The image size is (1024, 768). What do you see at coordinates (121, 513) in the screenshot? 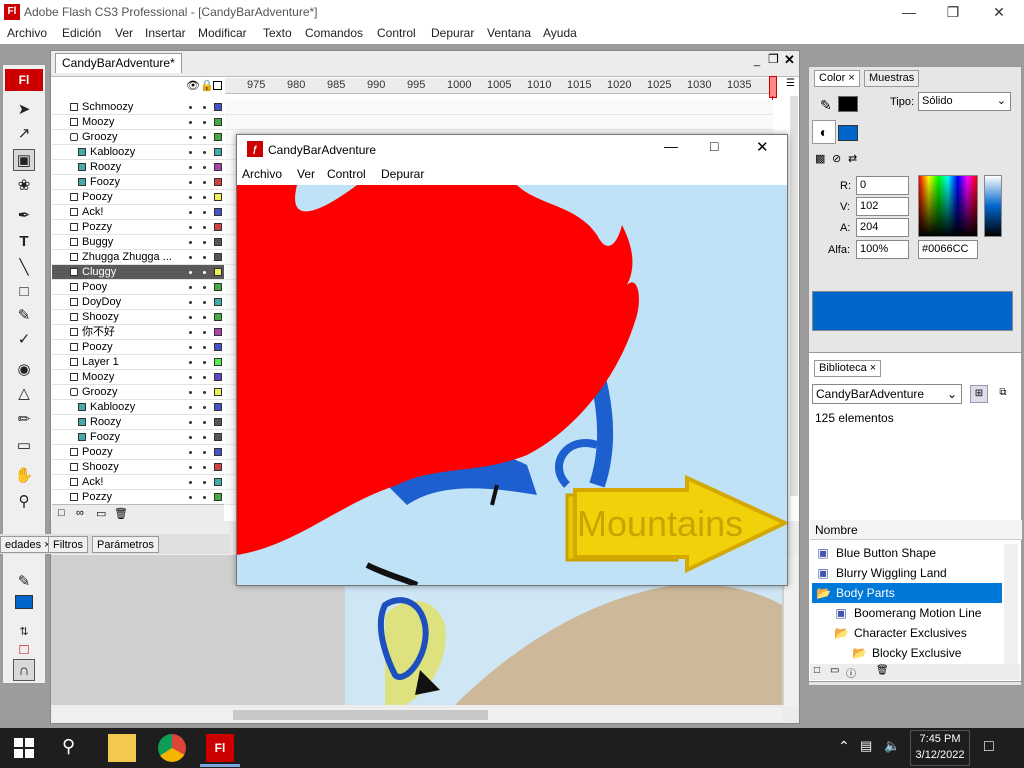
I see `delete-layer-icon: 🗑` at bounding box center [121, 513].